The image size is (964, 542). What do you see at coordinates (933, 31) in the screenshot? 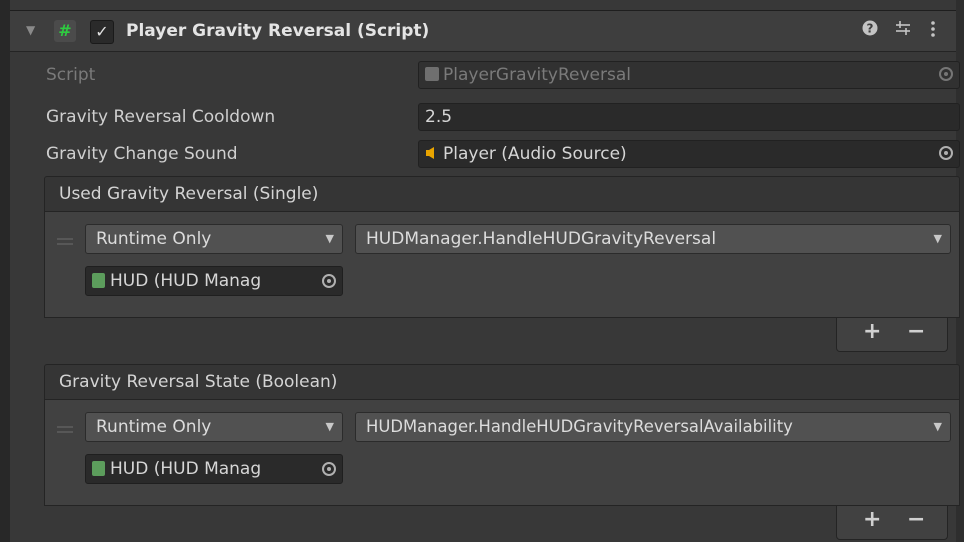
I see `kebab-menu-icon` at bounding box center [933, 31].